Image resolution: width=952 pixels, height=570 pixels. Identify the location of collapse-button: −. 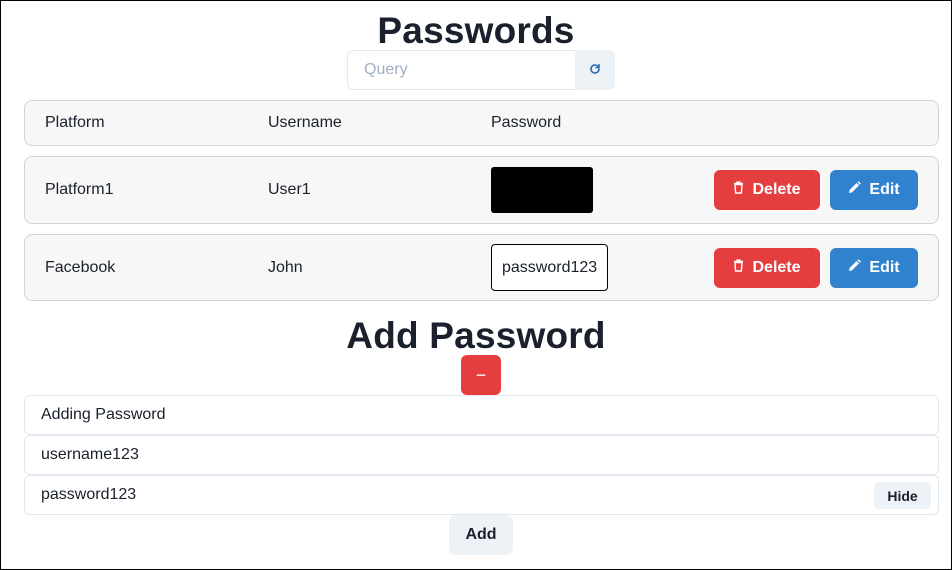
(481, 375).